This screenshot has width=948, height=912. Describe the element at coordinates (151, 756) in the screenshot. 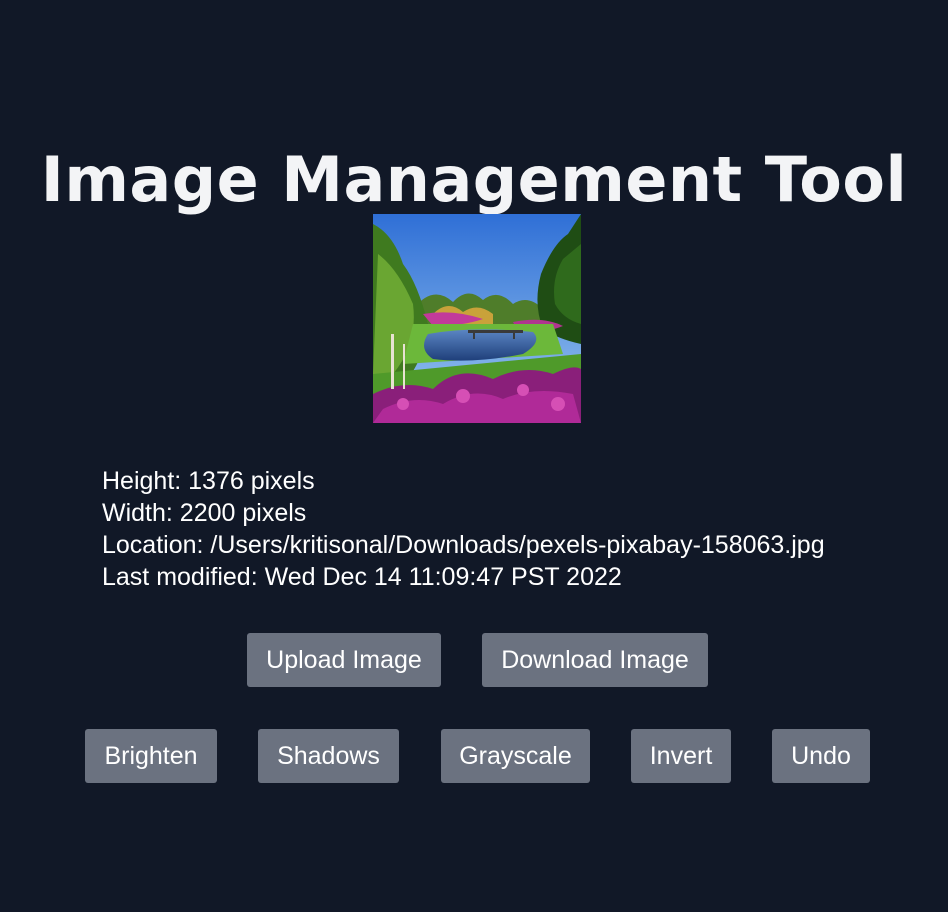

I see `brighten-button: Brighten` at that location.